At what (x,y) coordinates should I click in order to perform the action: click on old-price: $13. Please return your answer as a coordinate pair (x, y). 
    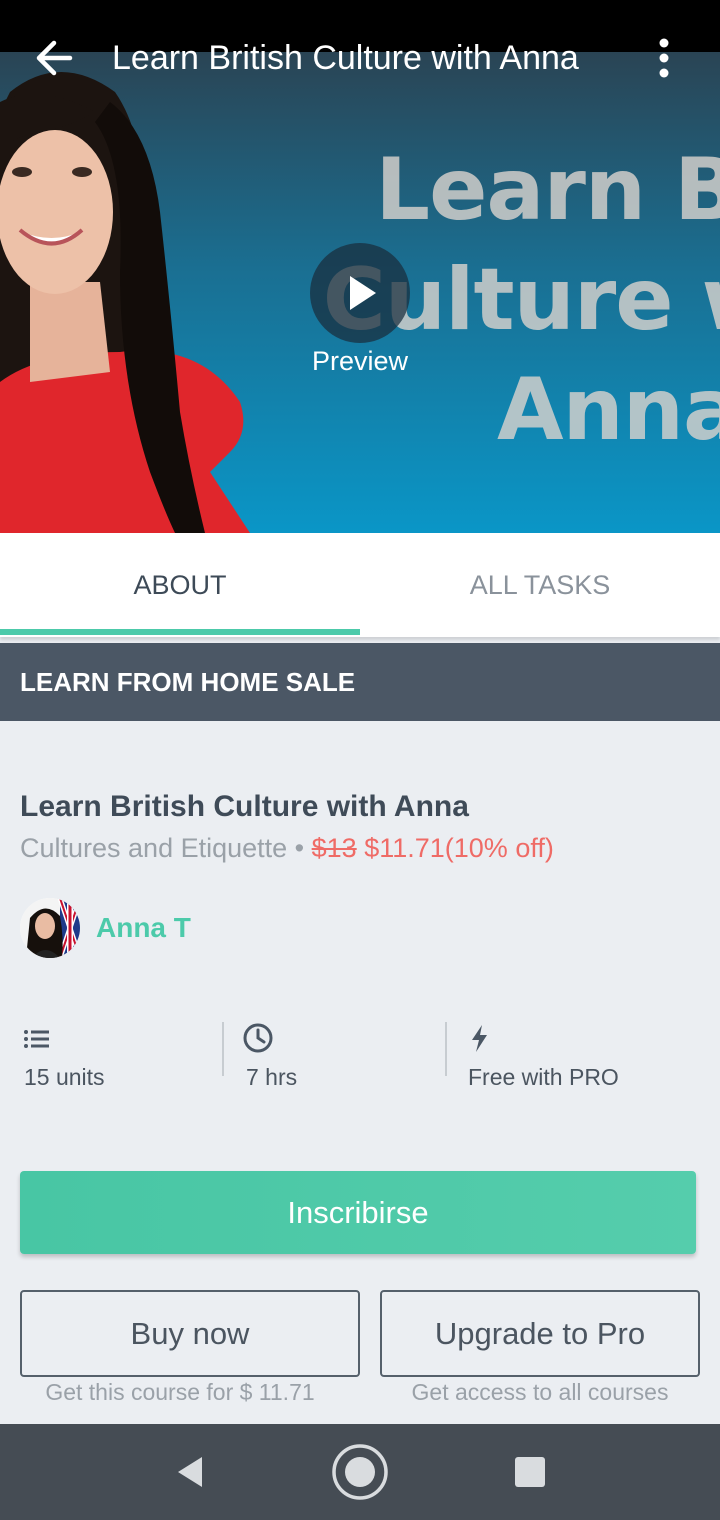
    Looking at the image, I should click on (334, 848).